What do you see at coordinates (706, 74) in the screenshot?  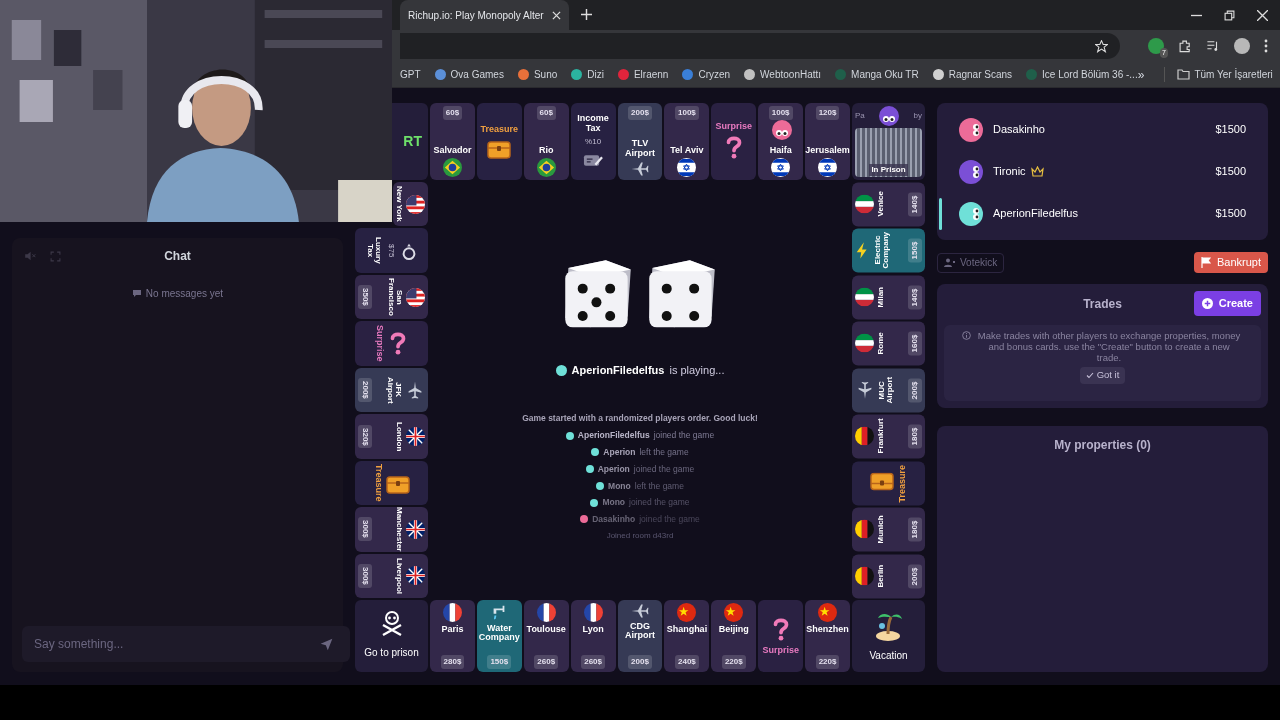 I see `bookmark-link: Cryzen` at bounding box center [706, 74].